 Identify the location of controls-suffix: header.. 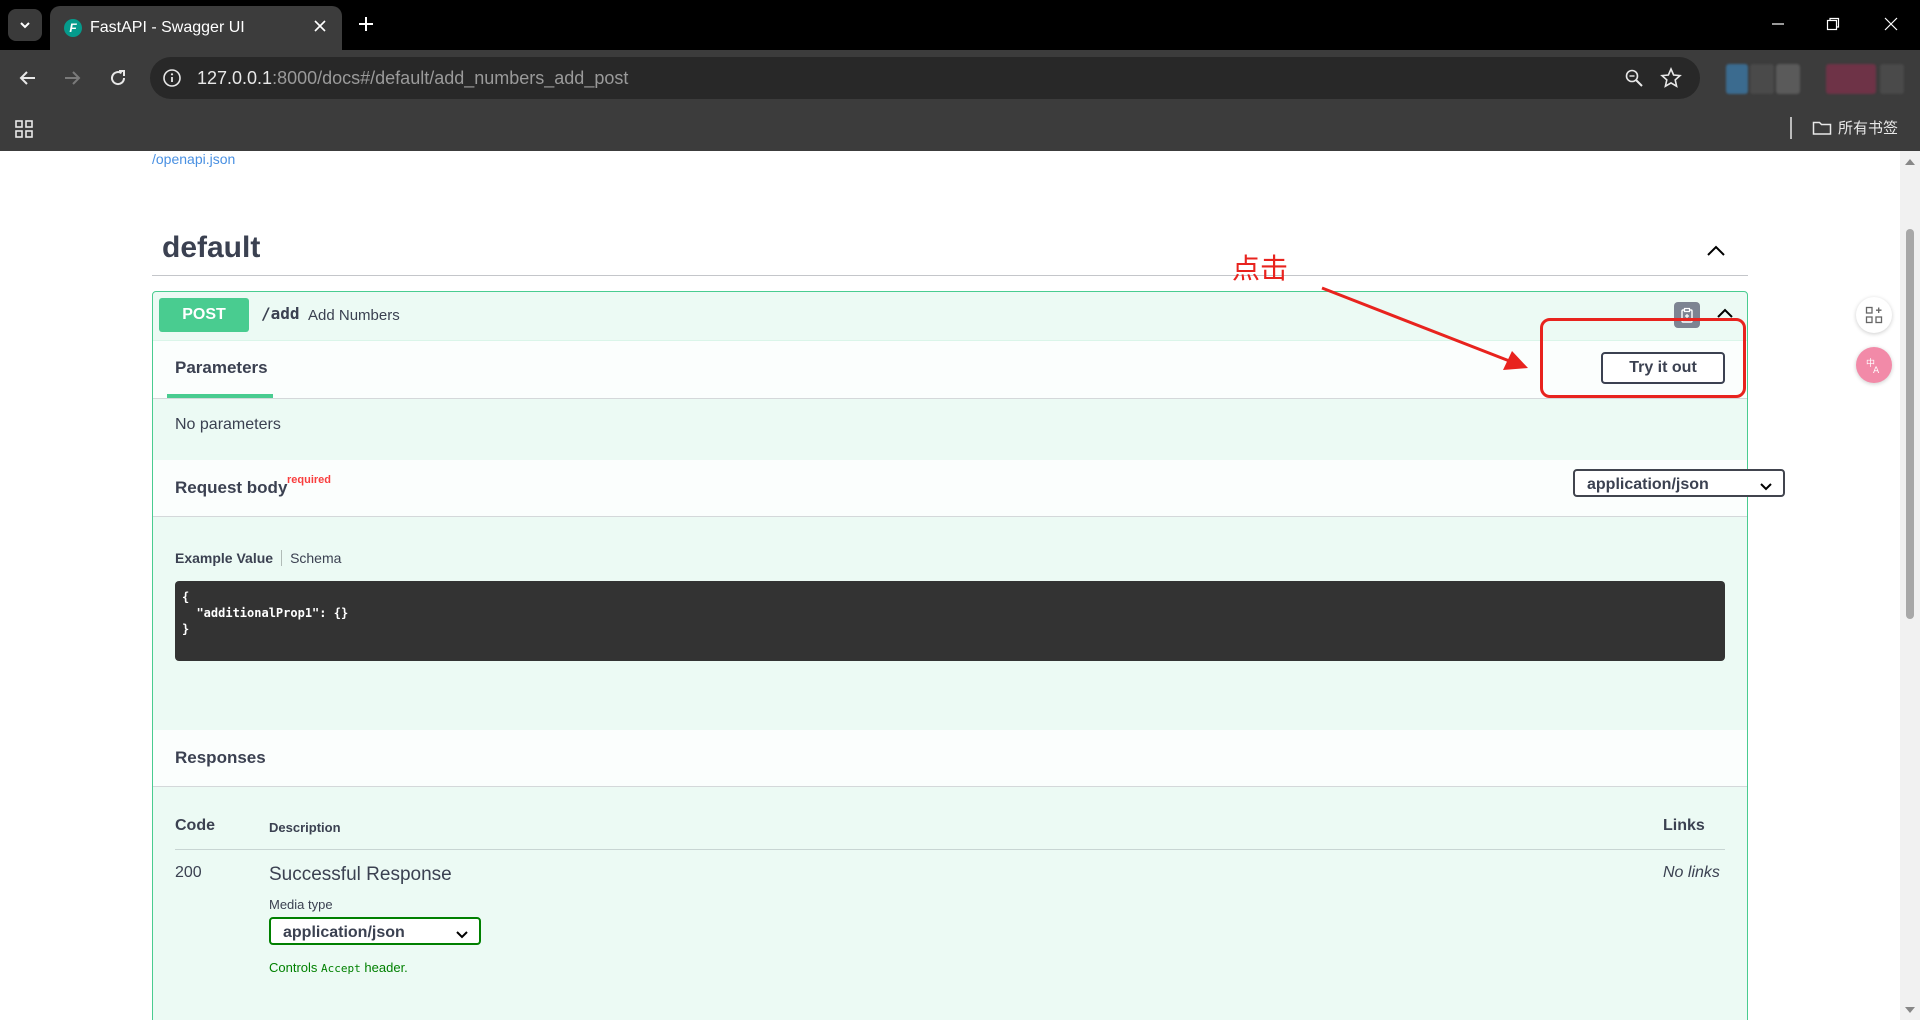
(386, 967).